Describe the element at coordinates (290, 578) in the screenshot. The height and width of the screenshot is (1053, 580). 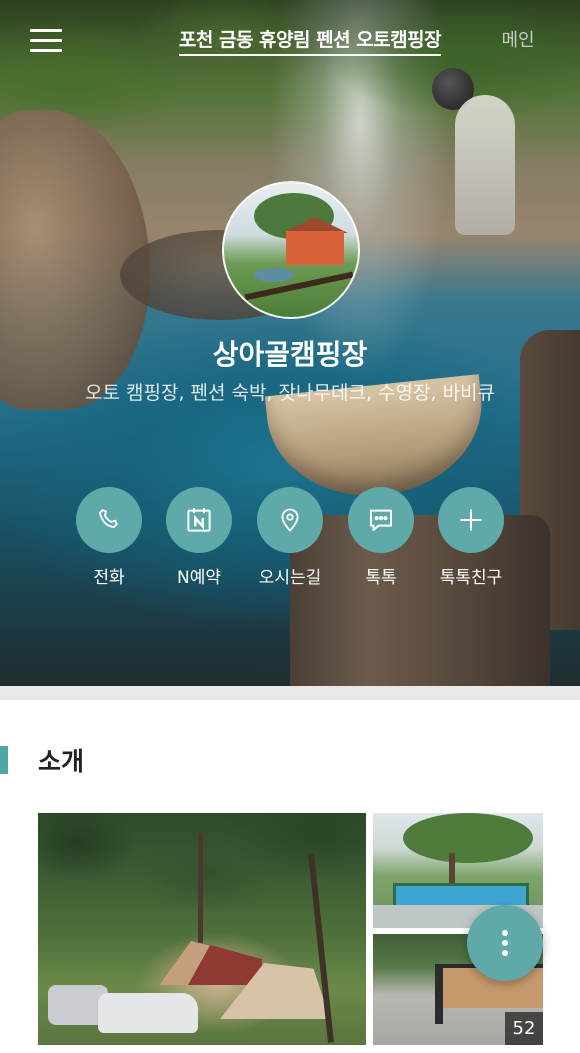
I see `directions-label: 오시는길` at that location.